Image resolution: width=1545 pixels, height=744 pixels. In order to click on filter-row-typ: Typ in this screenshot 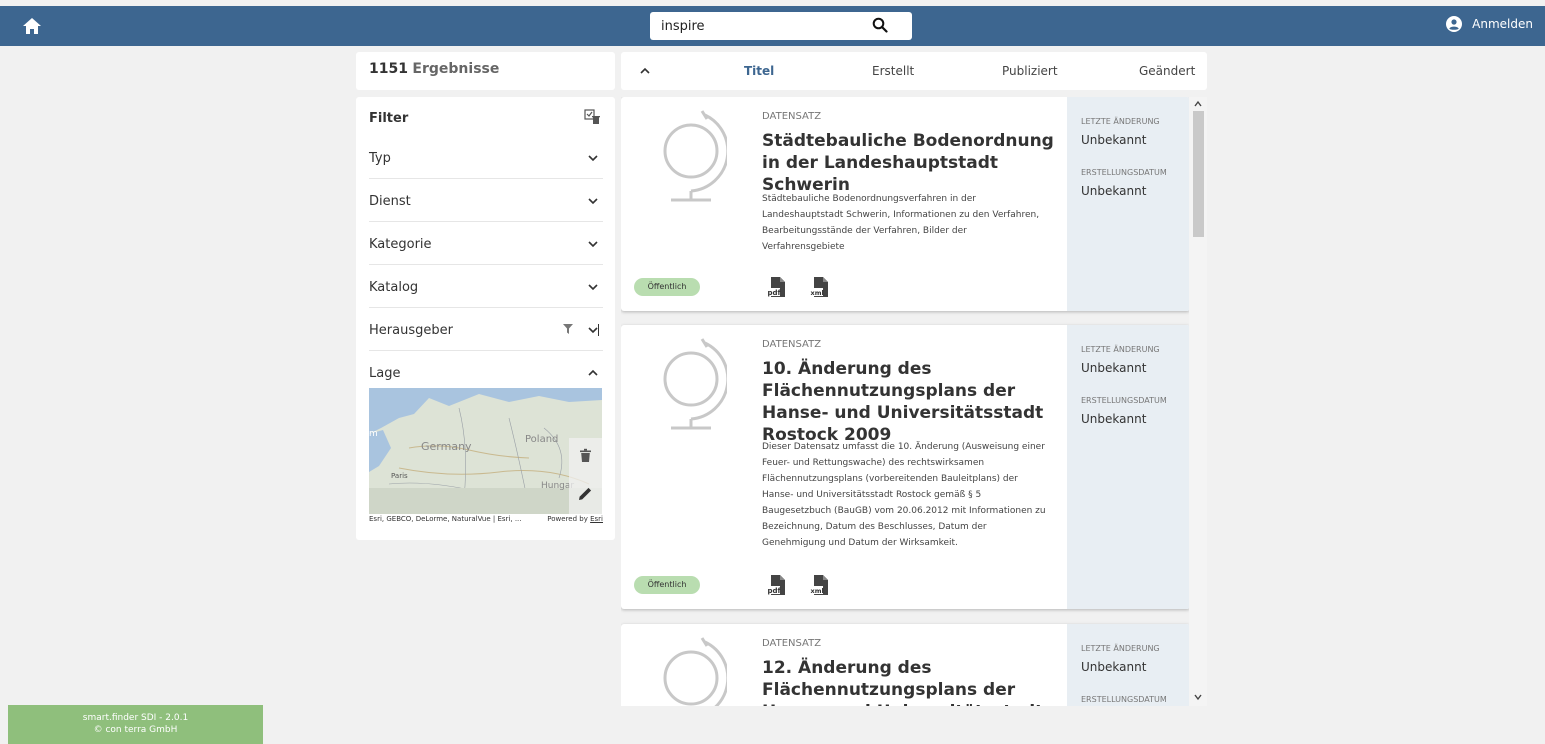, I will do `click(486, 157)`.